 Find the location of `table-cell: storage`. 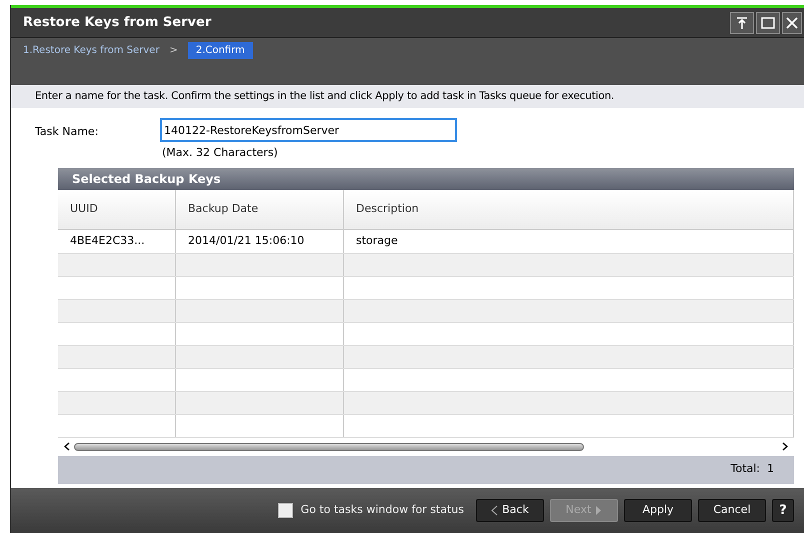

table-cell: storage is located at coordinates (569, 241).